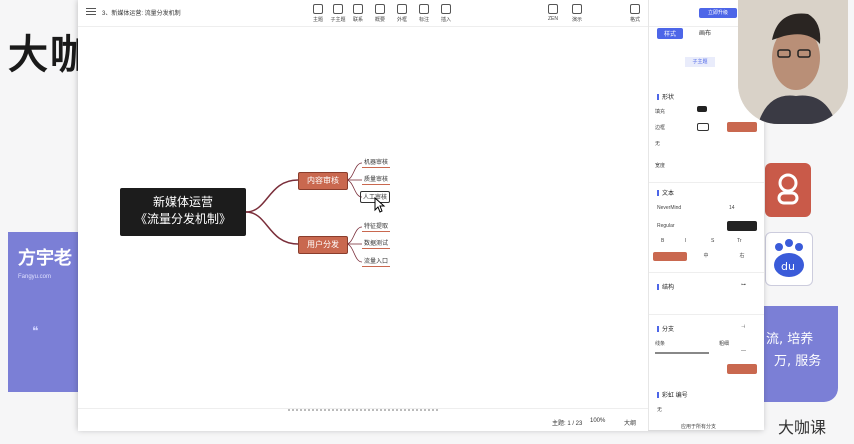 The height and width of the screenshot is (444, 854). Describe the element at coordinates (660, 112) in the screenshot. I see `fill-label: 填充` at that location.